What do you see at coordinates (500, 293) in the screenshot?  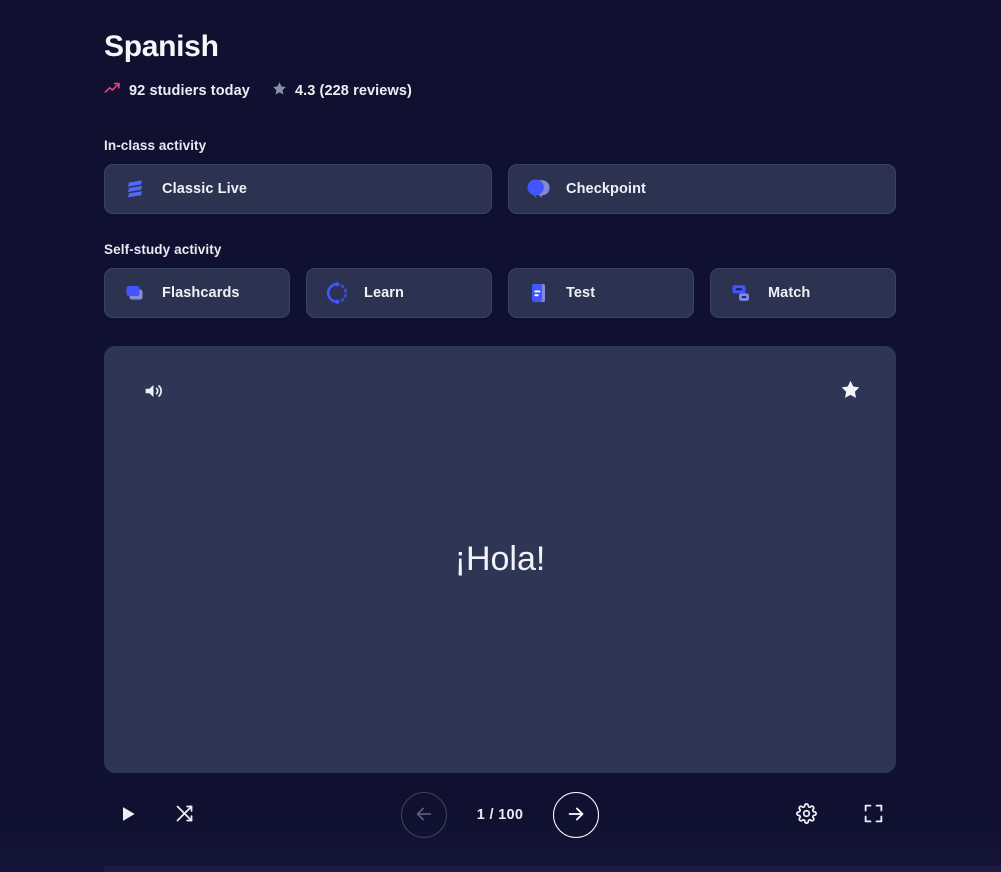 I see `self-study-activity-row: Flashcards Learn Test Match` at bounding box center [500, 293].